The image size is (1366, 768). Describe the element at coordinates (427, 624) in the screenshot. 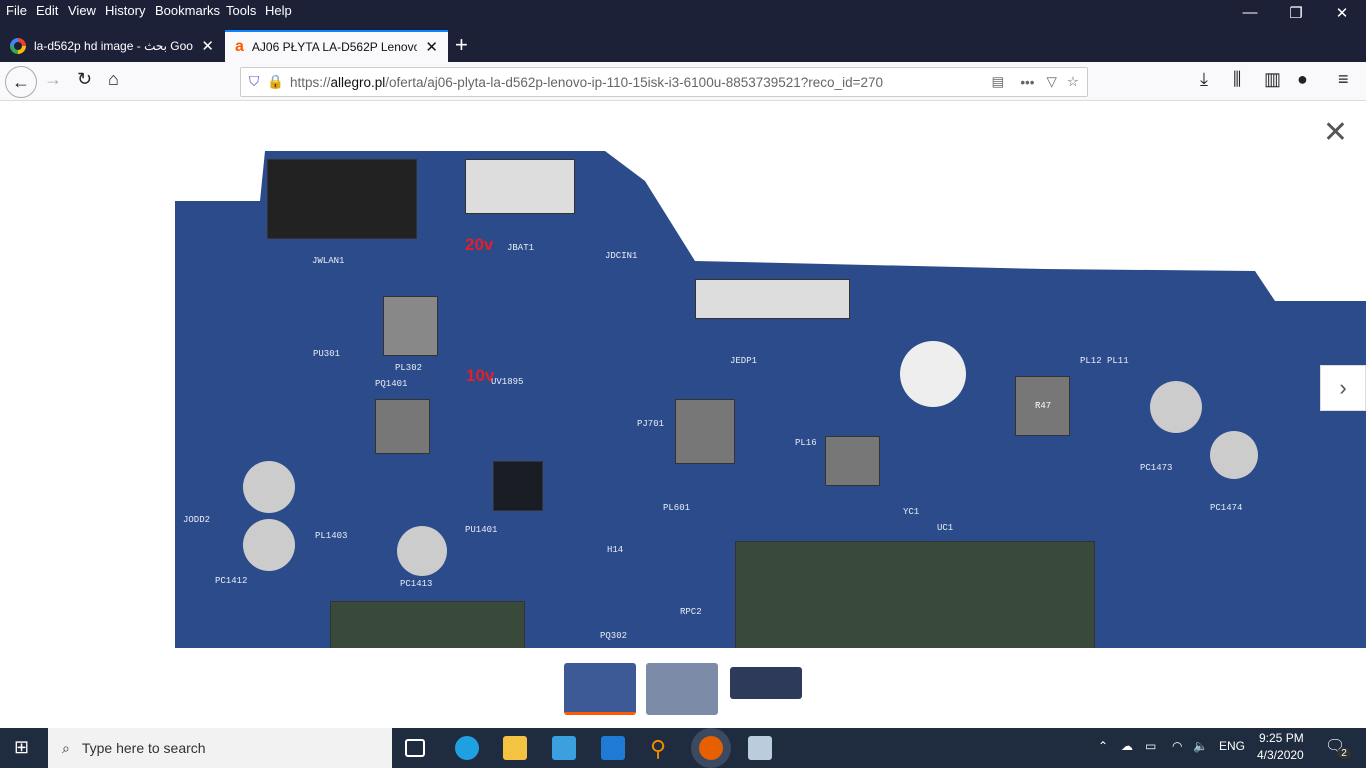

I see `pch` at that location.